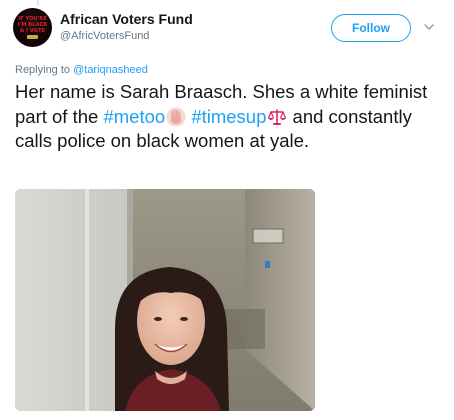  I want to click on avatar: IF YOU'RE I'M BLACK & I VOTE, so click(32, 27).